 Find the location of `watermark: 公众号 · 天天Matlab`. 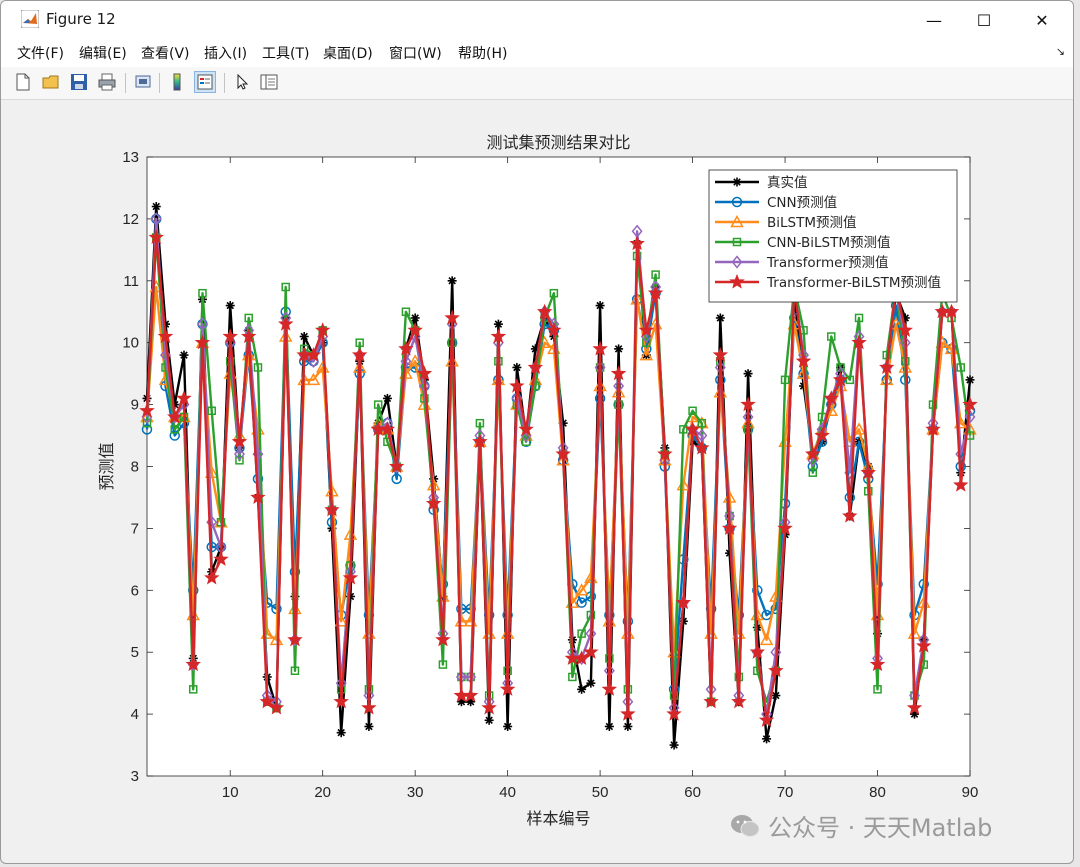

watermark: 公众号 · 天天Matlab is located at coordinates (861, 825).